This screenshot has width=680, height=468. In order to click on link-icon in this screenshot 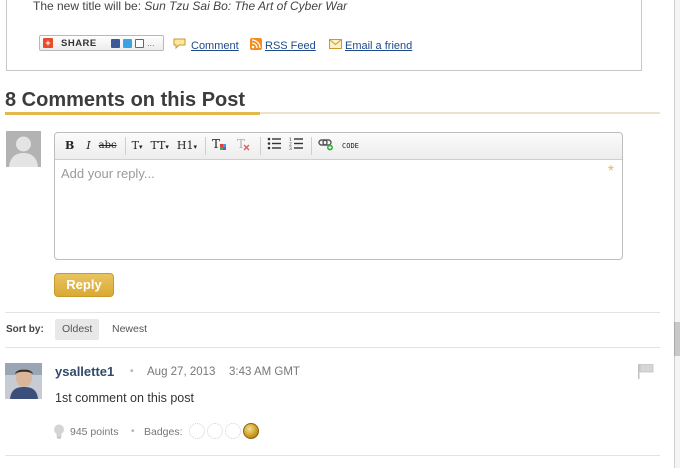, I will do `click(326, 145)`.